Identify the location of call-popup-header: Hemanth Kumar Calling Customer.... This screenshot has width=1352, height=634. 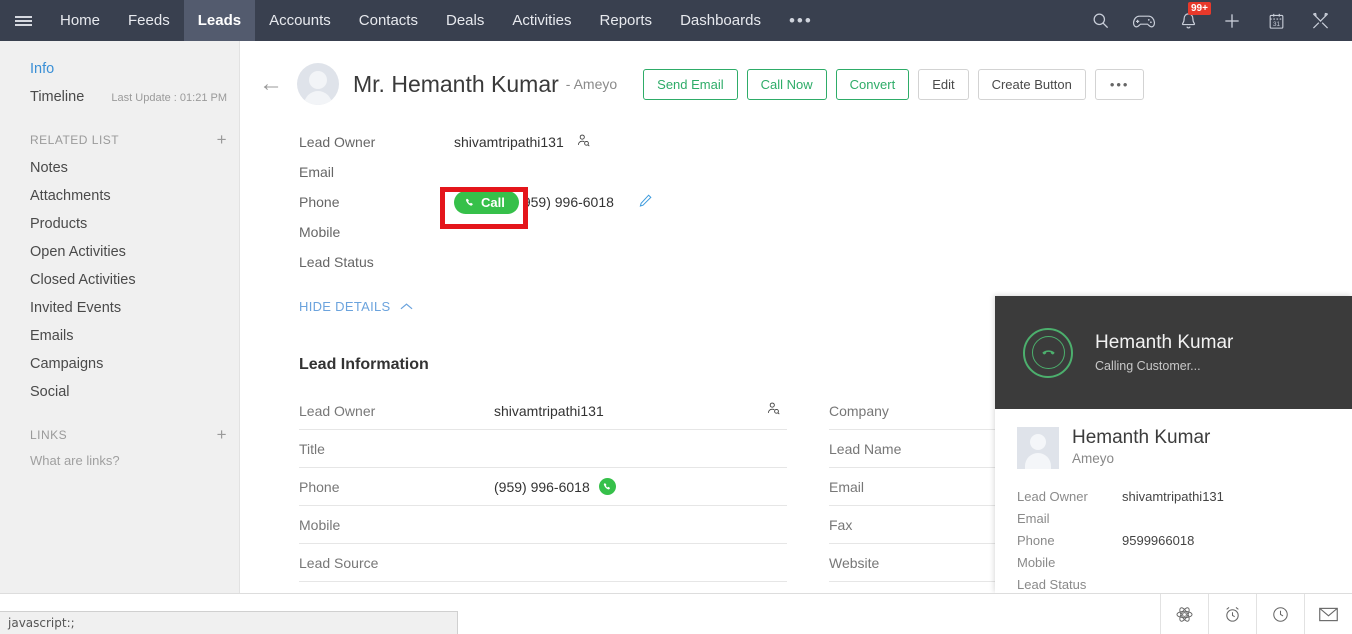
(1173, 352).